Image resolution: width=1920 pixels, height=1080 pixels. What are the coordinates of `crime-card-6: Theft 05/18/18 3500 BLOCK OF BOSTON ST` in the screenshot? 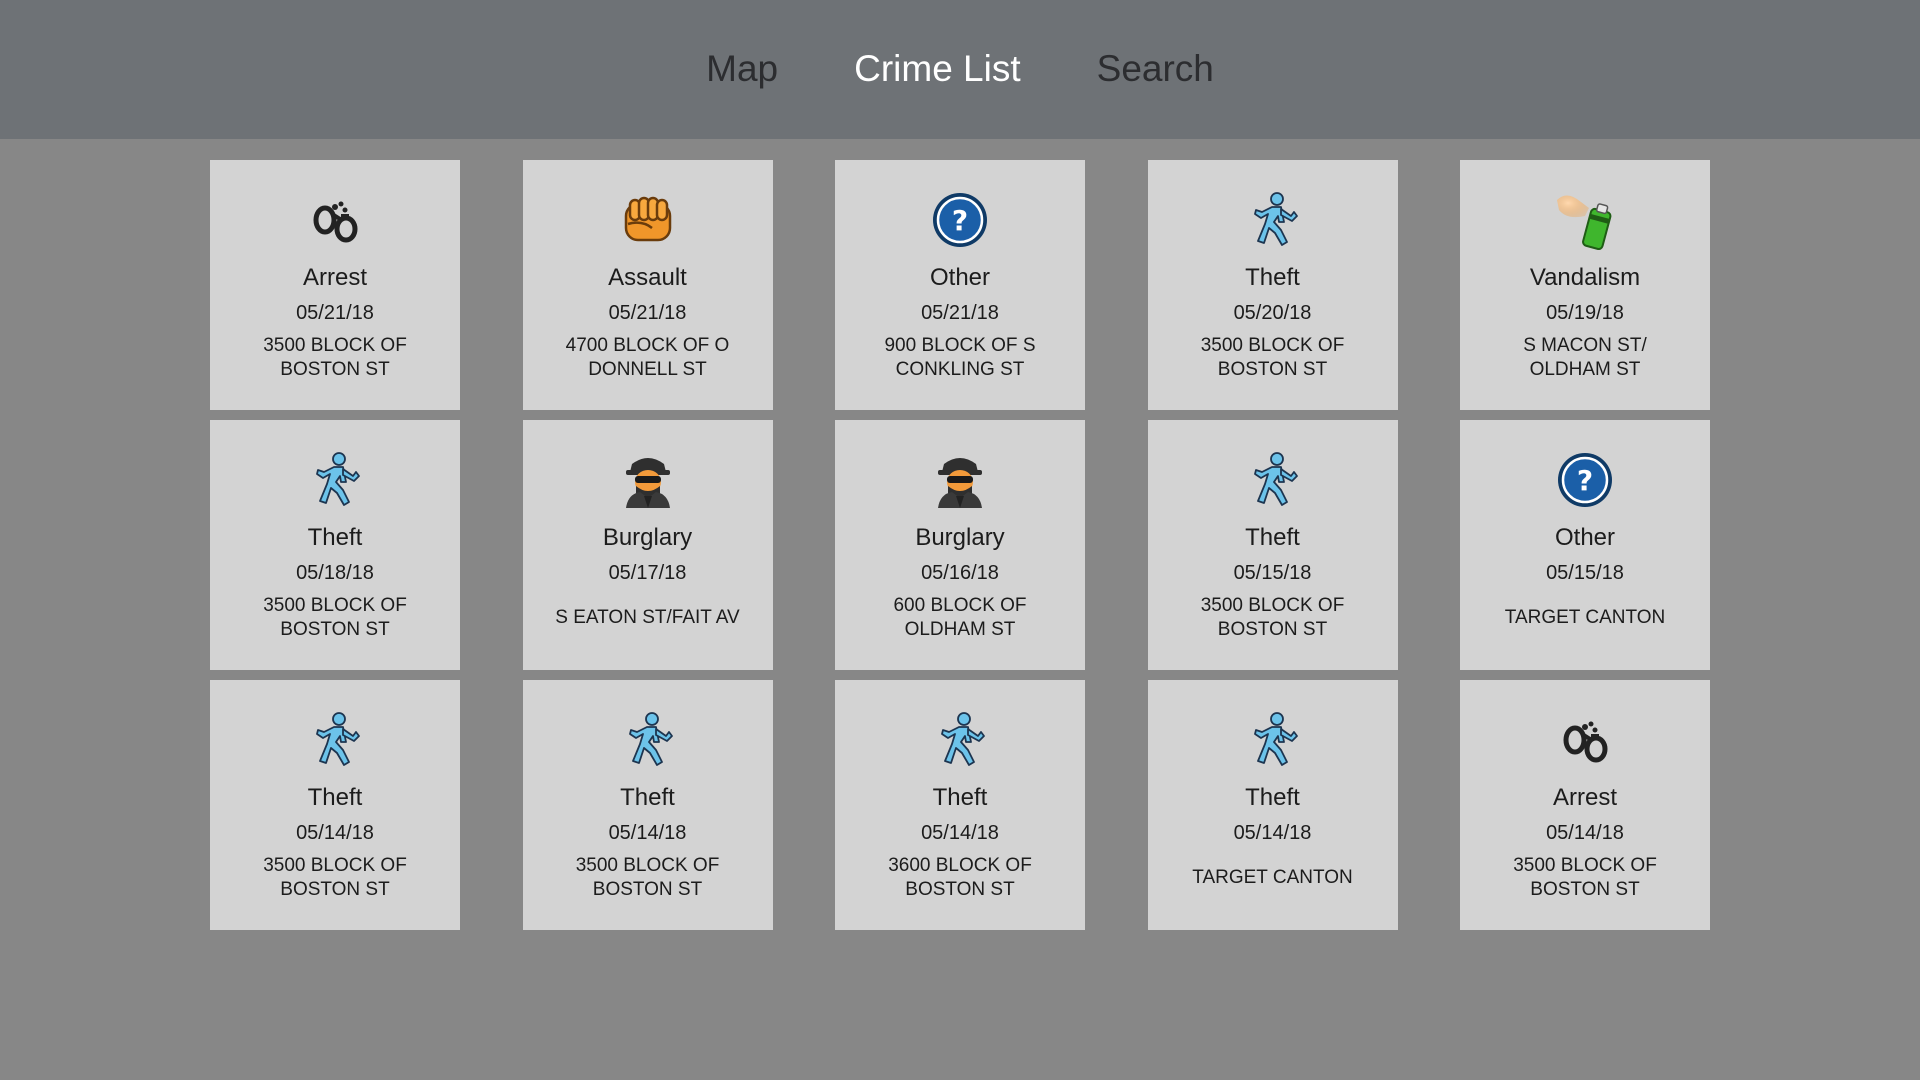 It's located at (335, 545).